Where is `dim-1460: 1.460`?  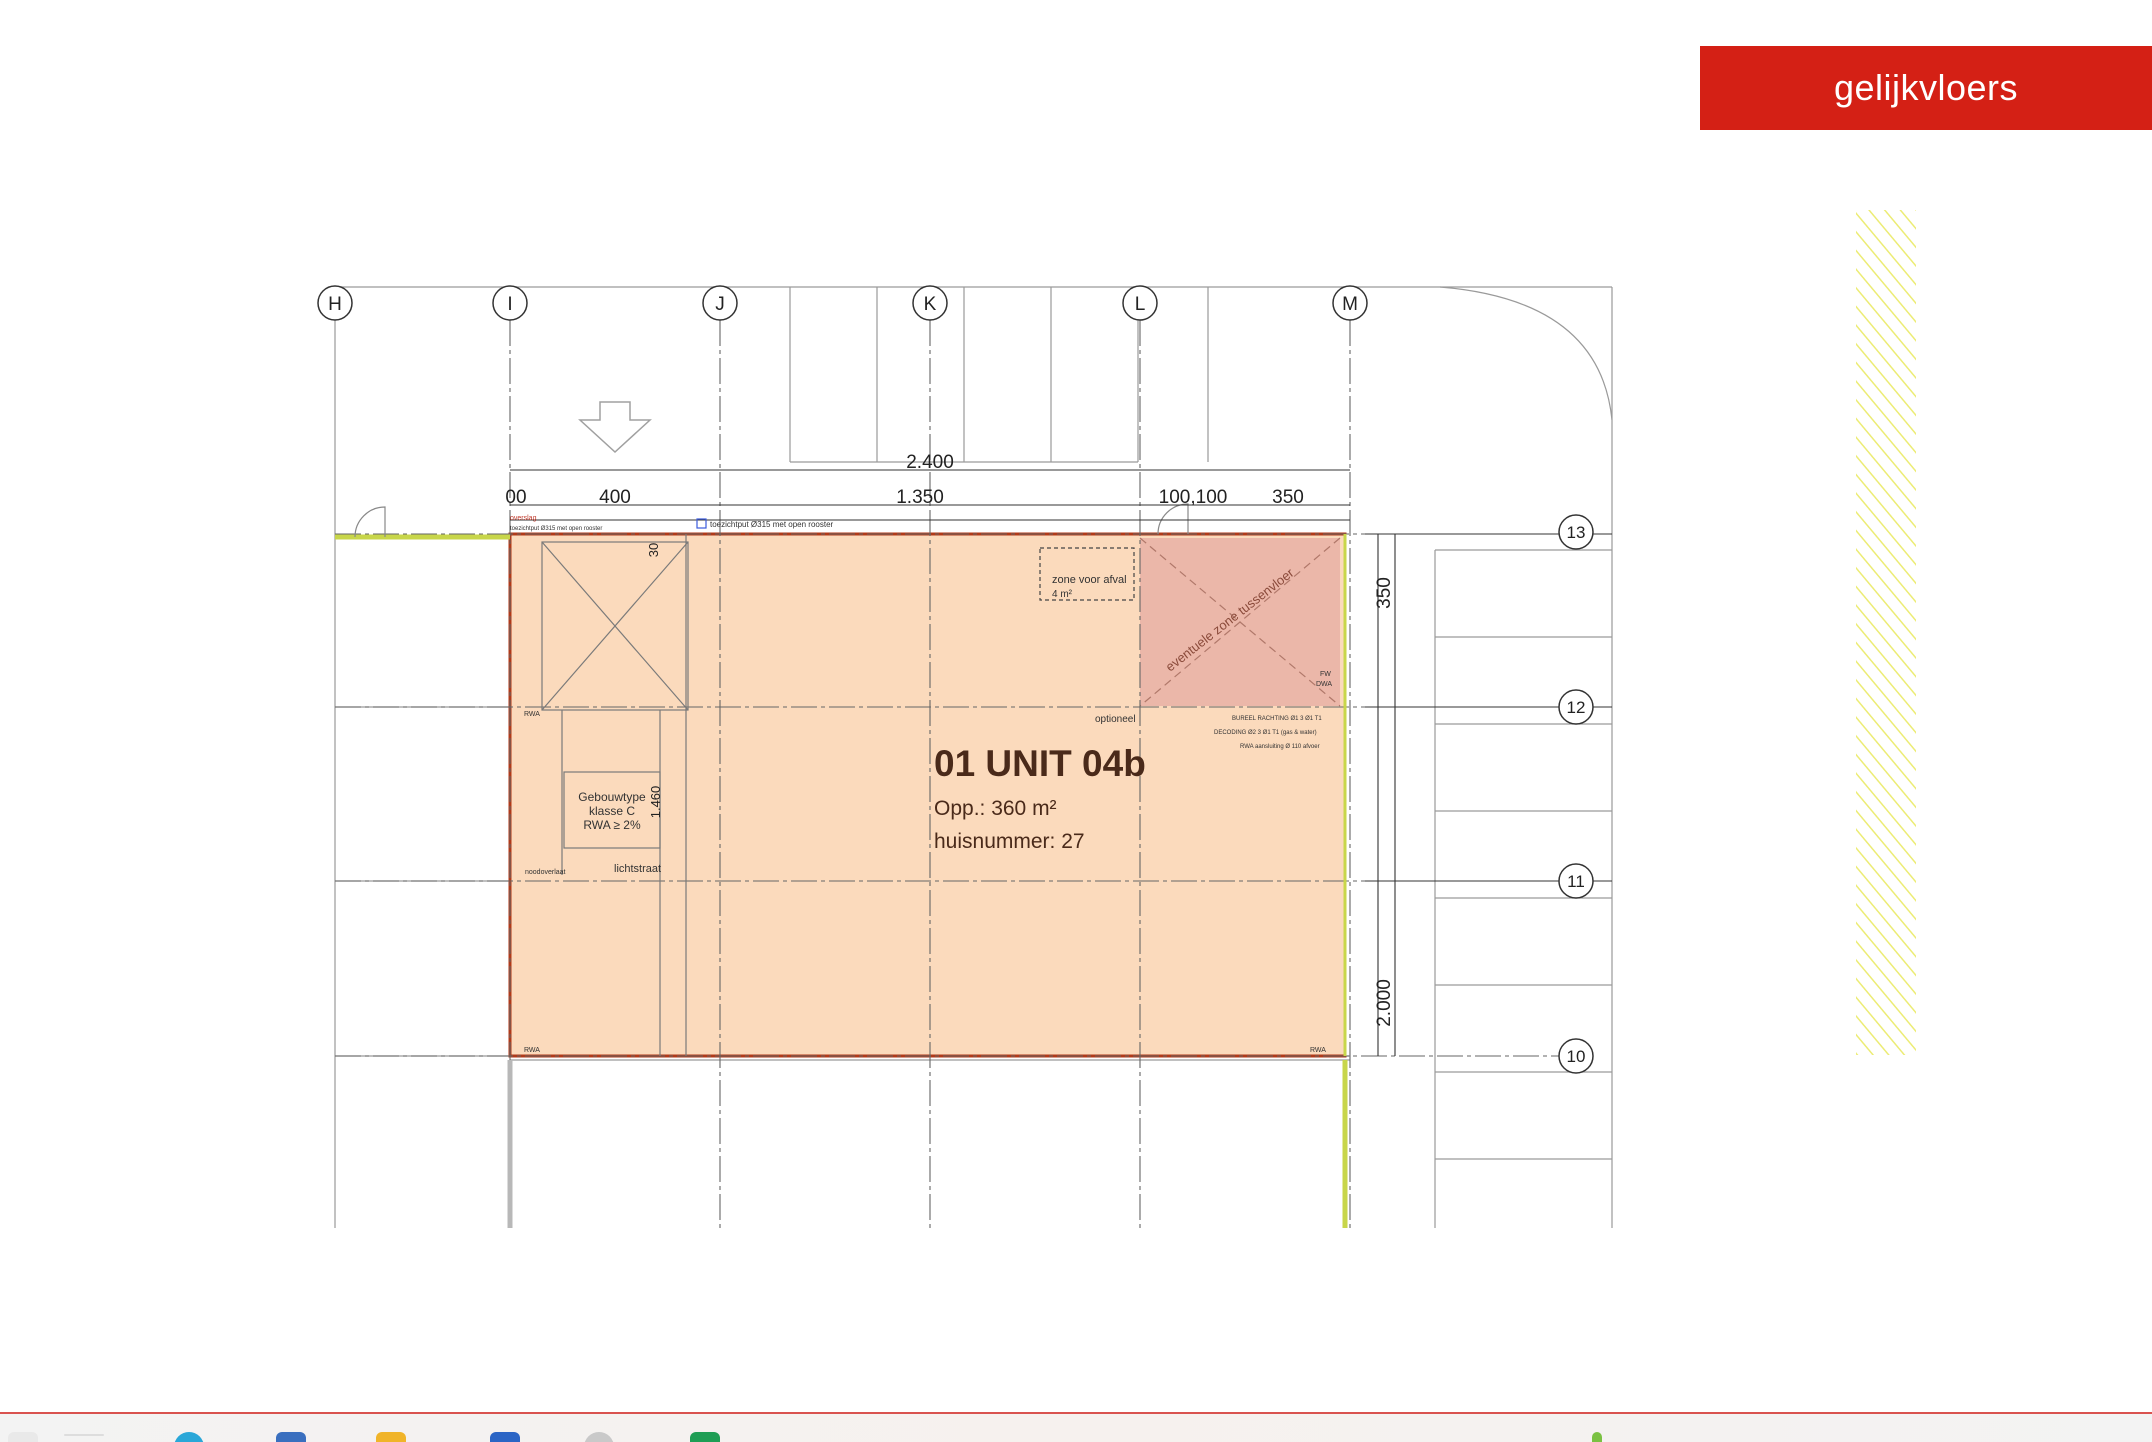 dim-1460: 1.460 is located at coordinates (655, 802).